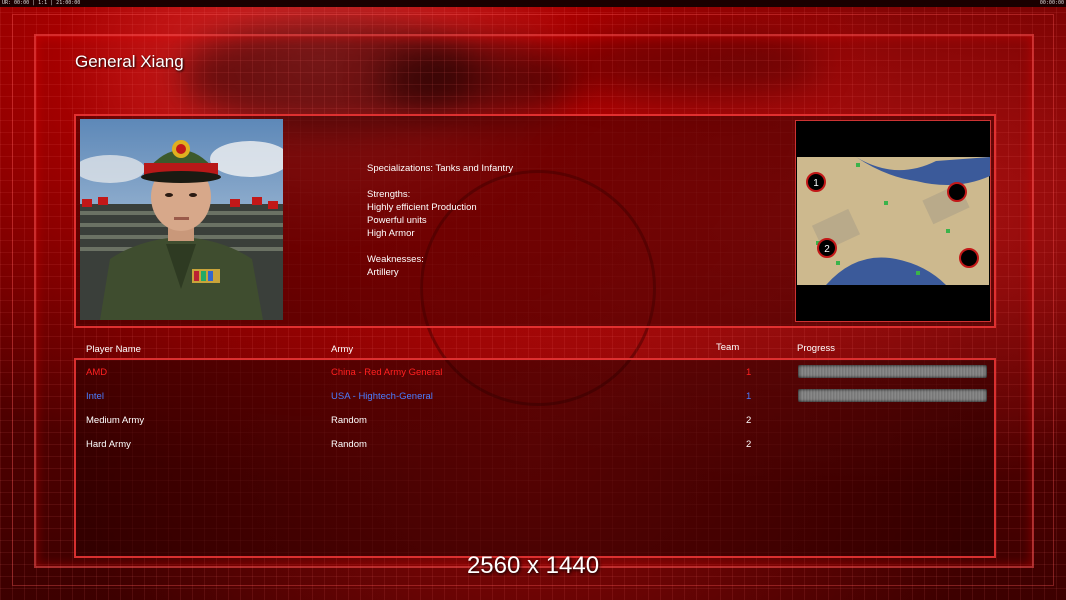 The width and height of the screenshot is (1066, 600). Describe the element at coordinates (440, 168) in the screenshot. I see `specializations-text: Specializations: Tanks and Infantry` at that location.